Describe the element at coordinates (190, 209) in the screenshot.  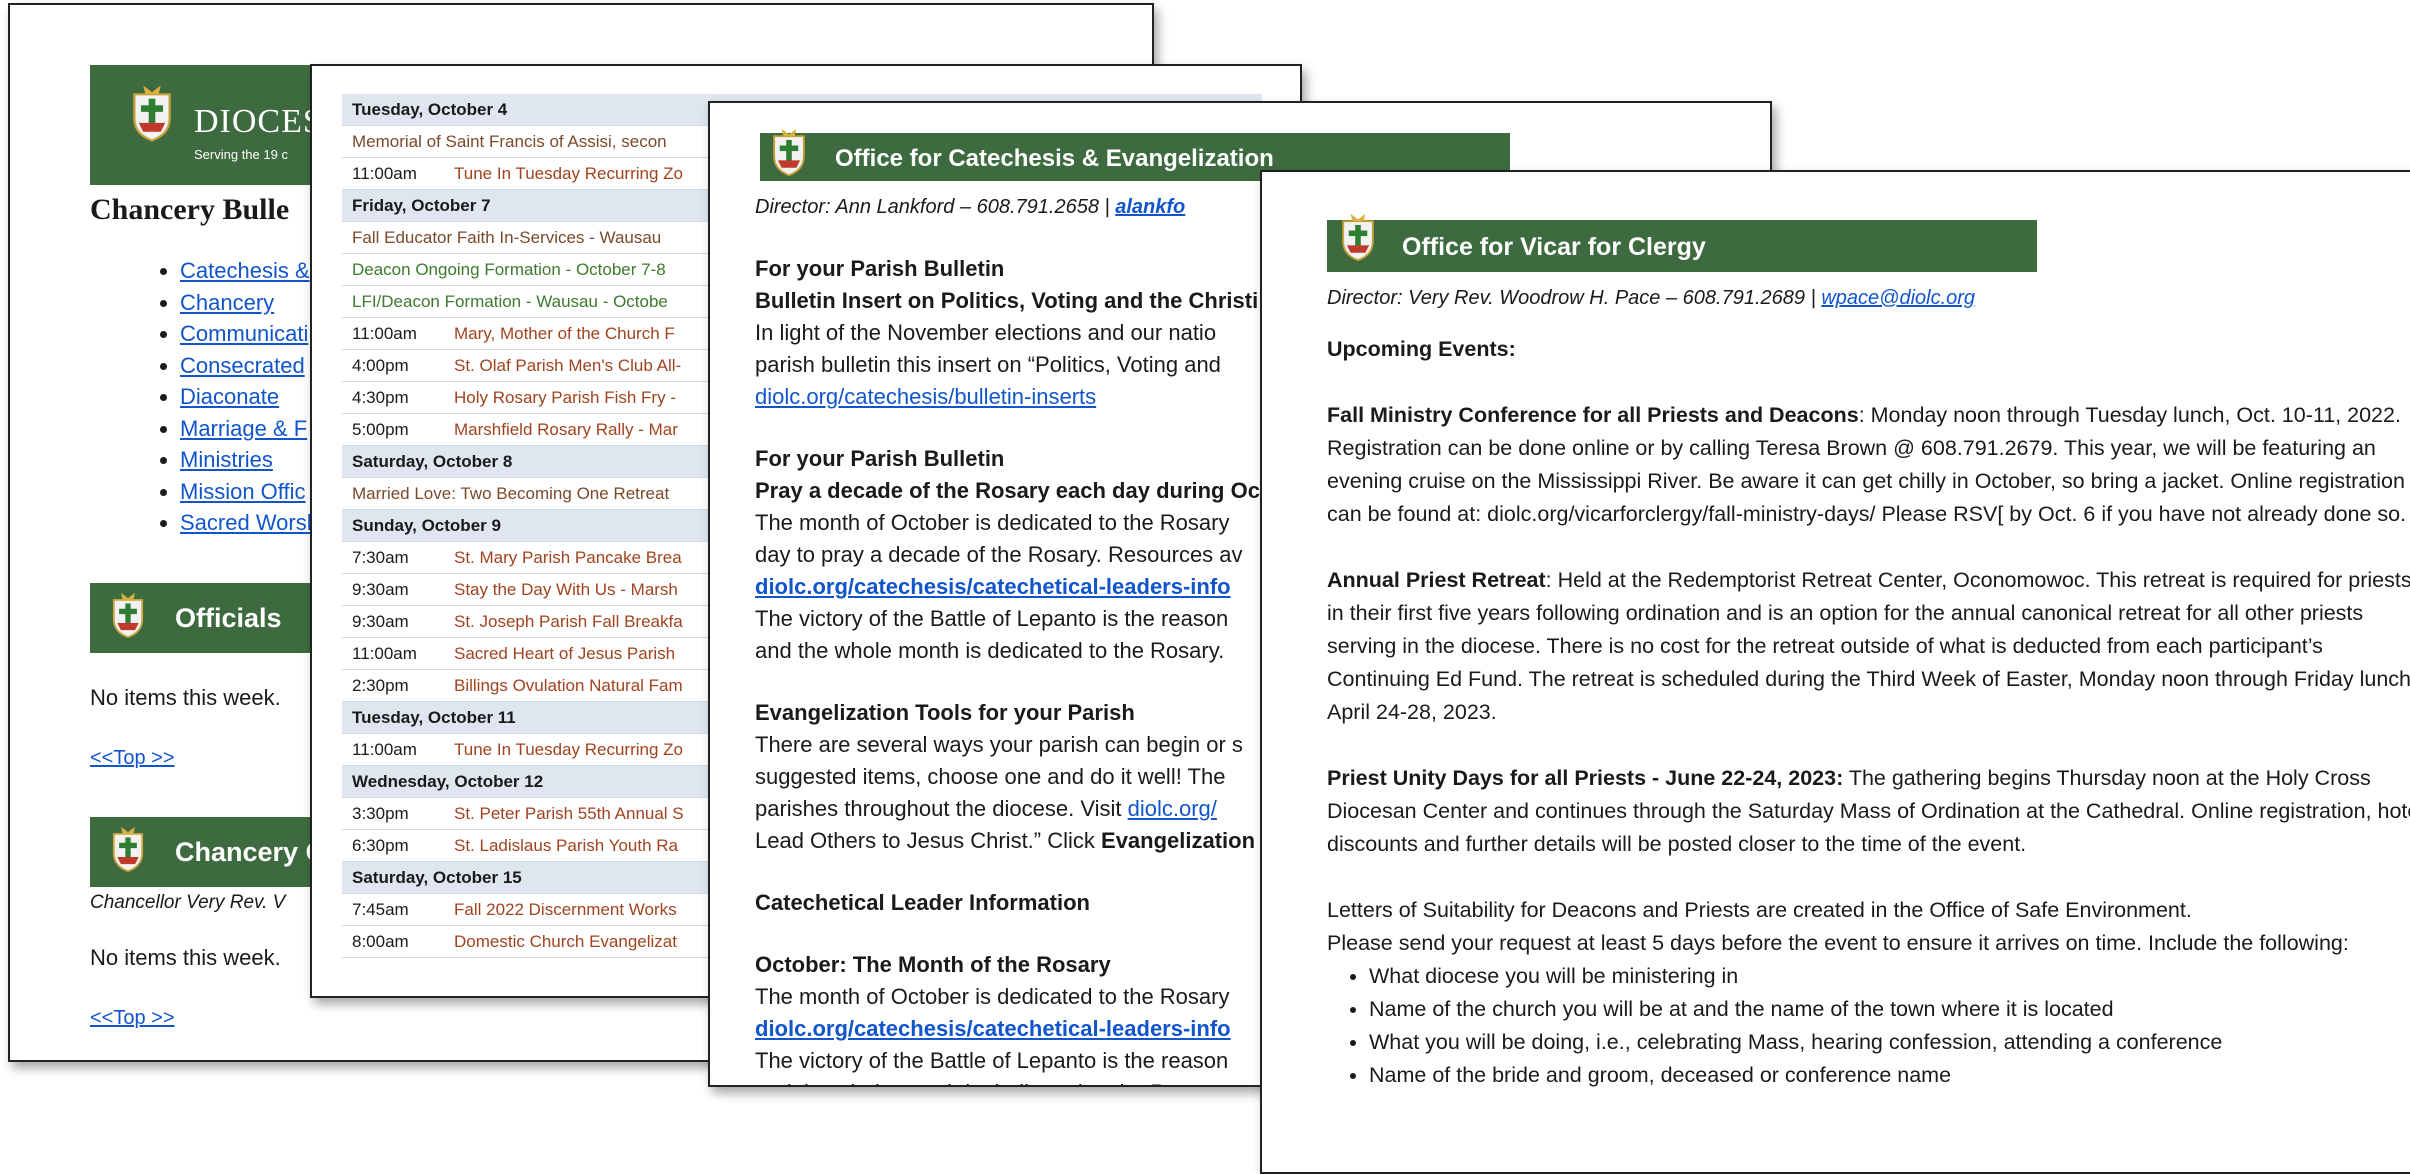
I see `bulletin-title: Chancery Bulle` at that location.